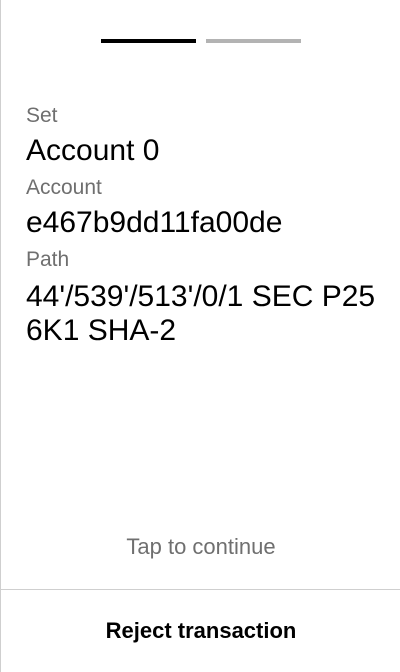  What do you see at coordinates (148, 41) in the screenshot?
I see `page-indicator-active` at bounding box center [148, 41].